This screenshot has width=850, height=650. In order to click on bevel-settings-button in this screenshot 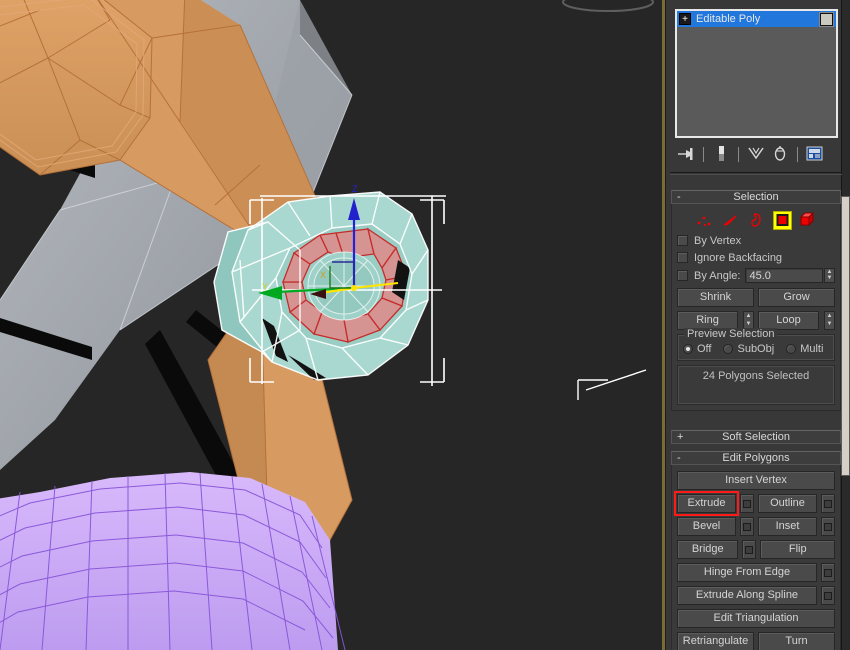, I will do `click(747, 526)`.